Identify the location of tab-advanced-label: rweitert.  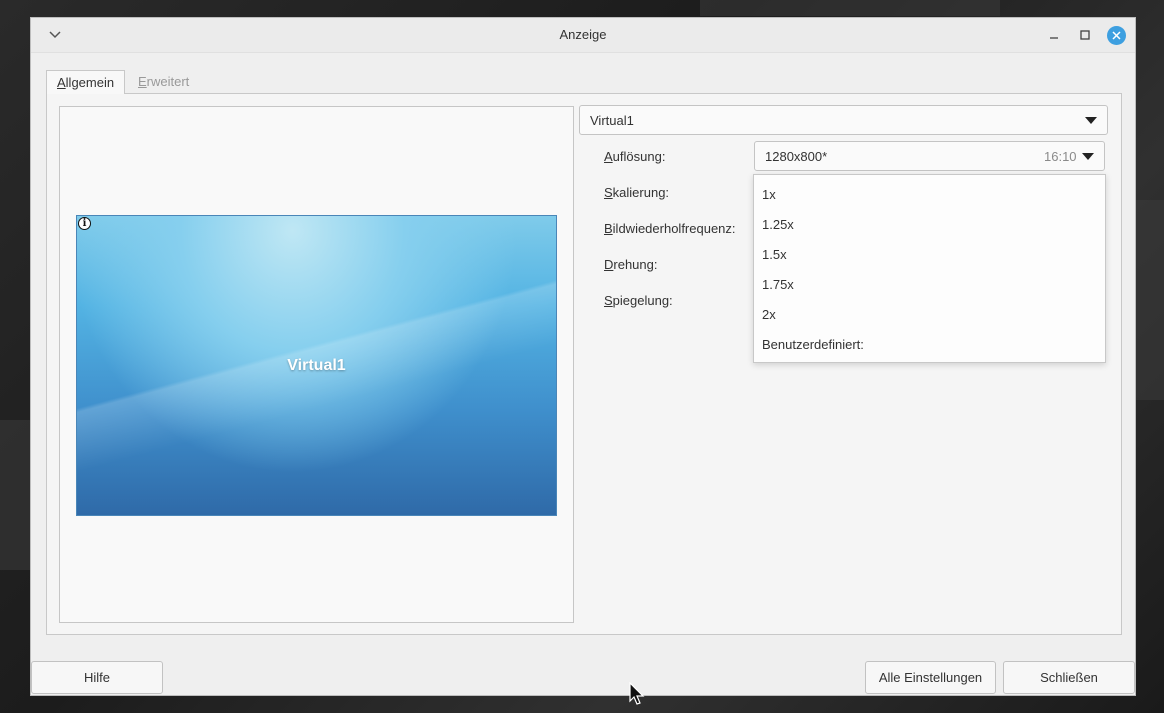
(168, 81).